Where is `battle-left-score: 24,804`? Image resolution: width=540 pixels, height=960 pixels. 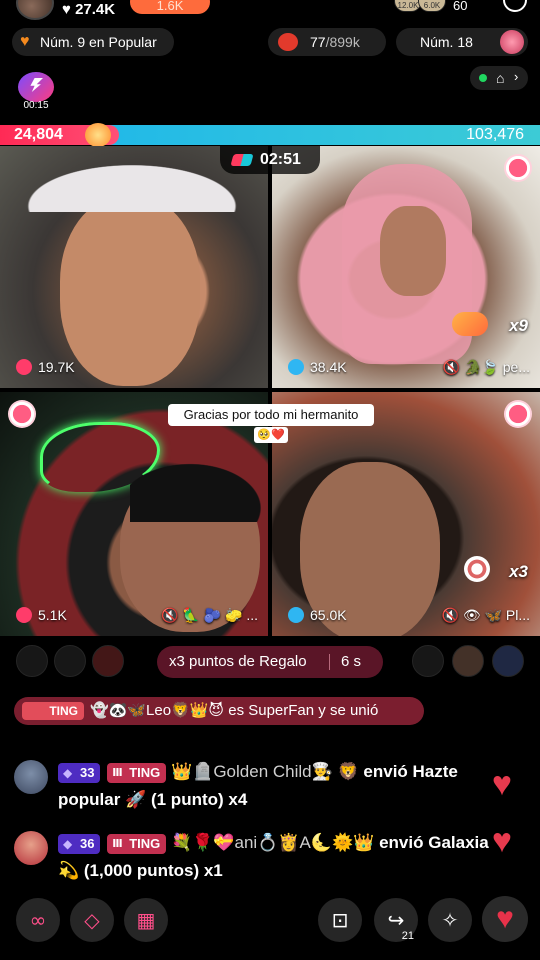
battle-left-score: 24,804 is located at coordinates (38, 134).